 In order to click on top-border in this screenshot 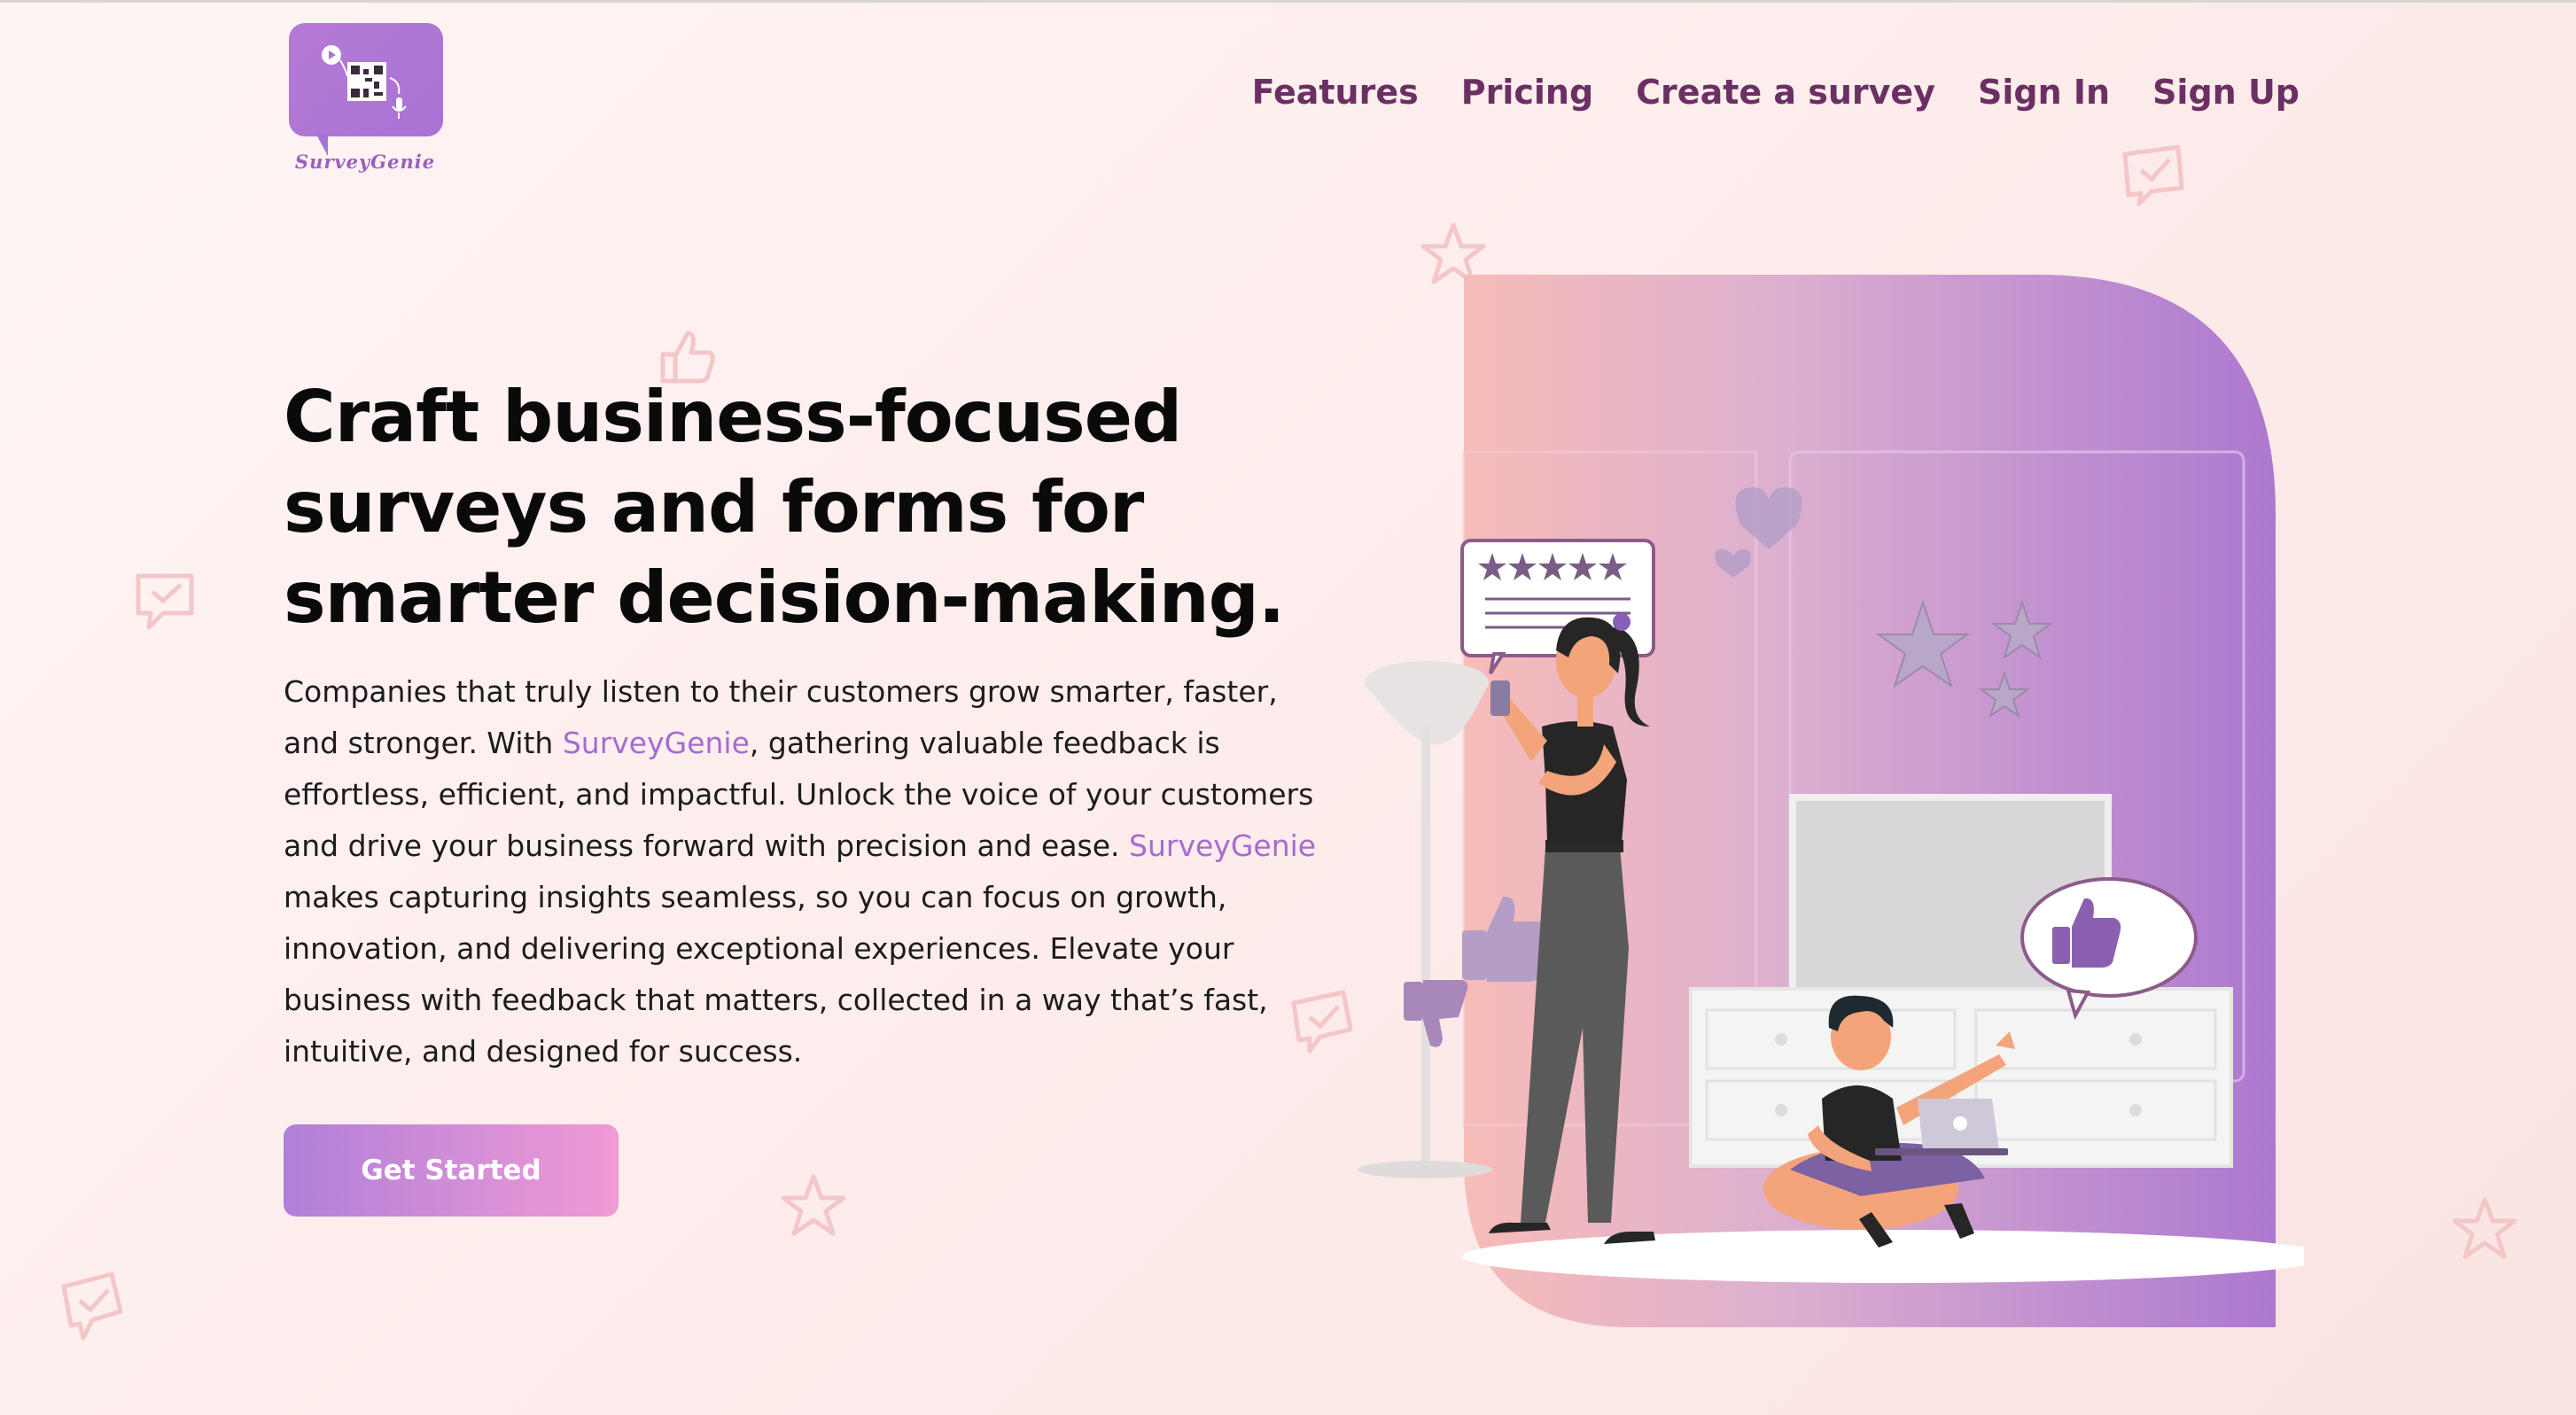, I will do `click(1288, 1)`.